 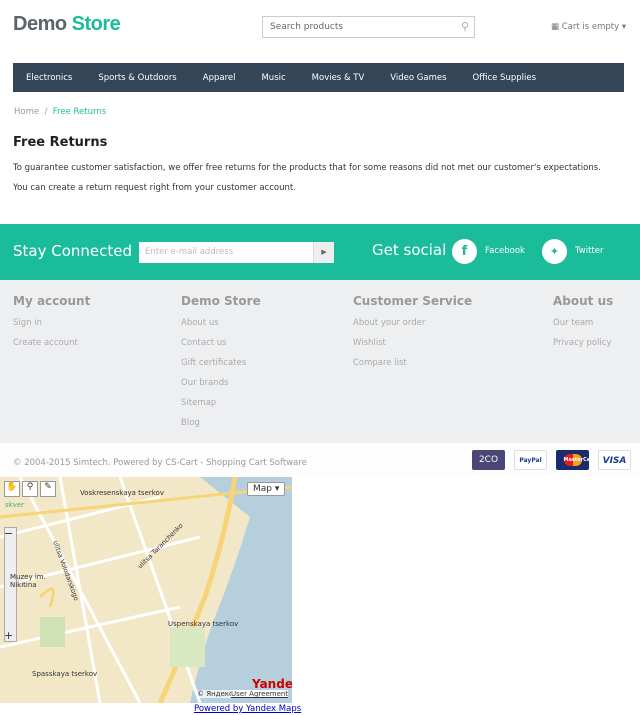 What do you see at coordinates (221, 428) in the screenshot?
I see `footer-link: Blog` at bounding box center [221, 428].